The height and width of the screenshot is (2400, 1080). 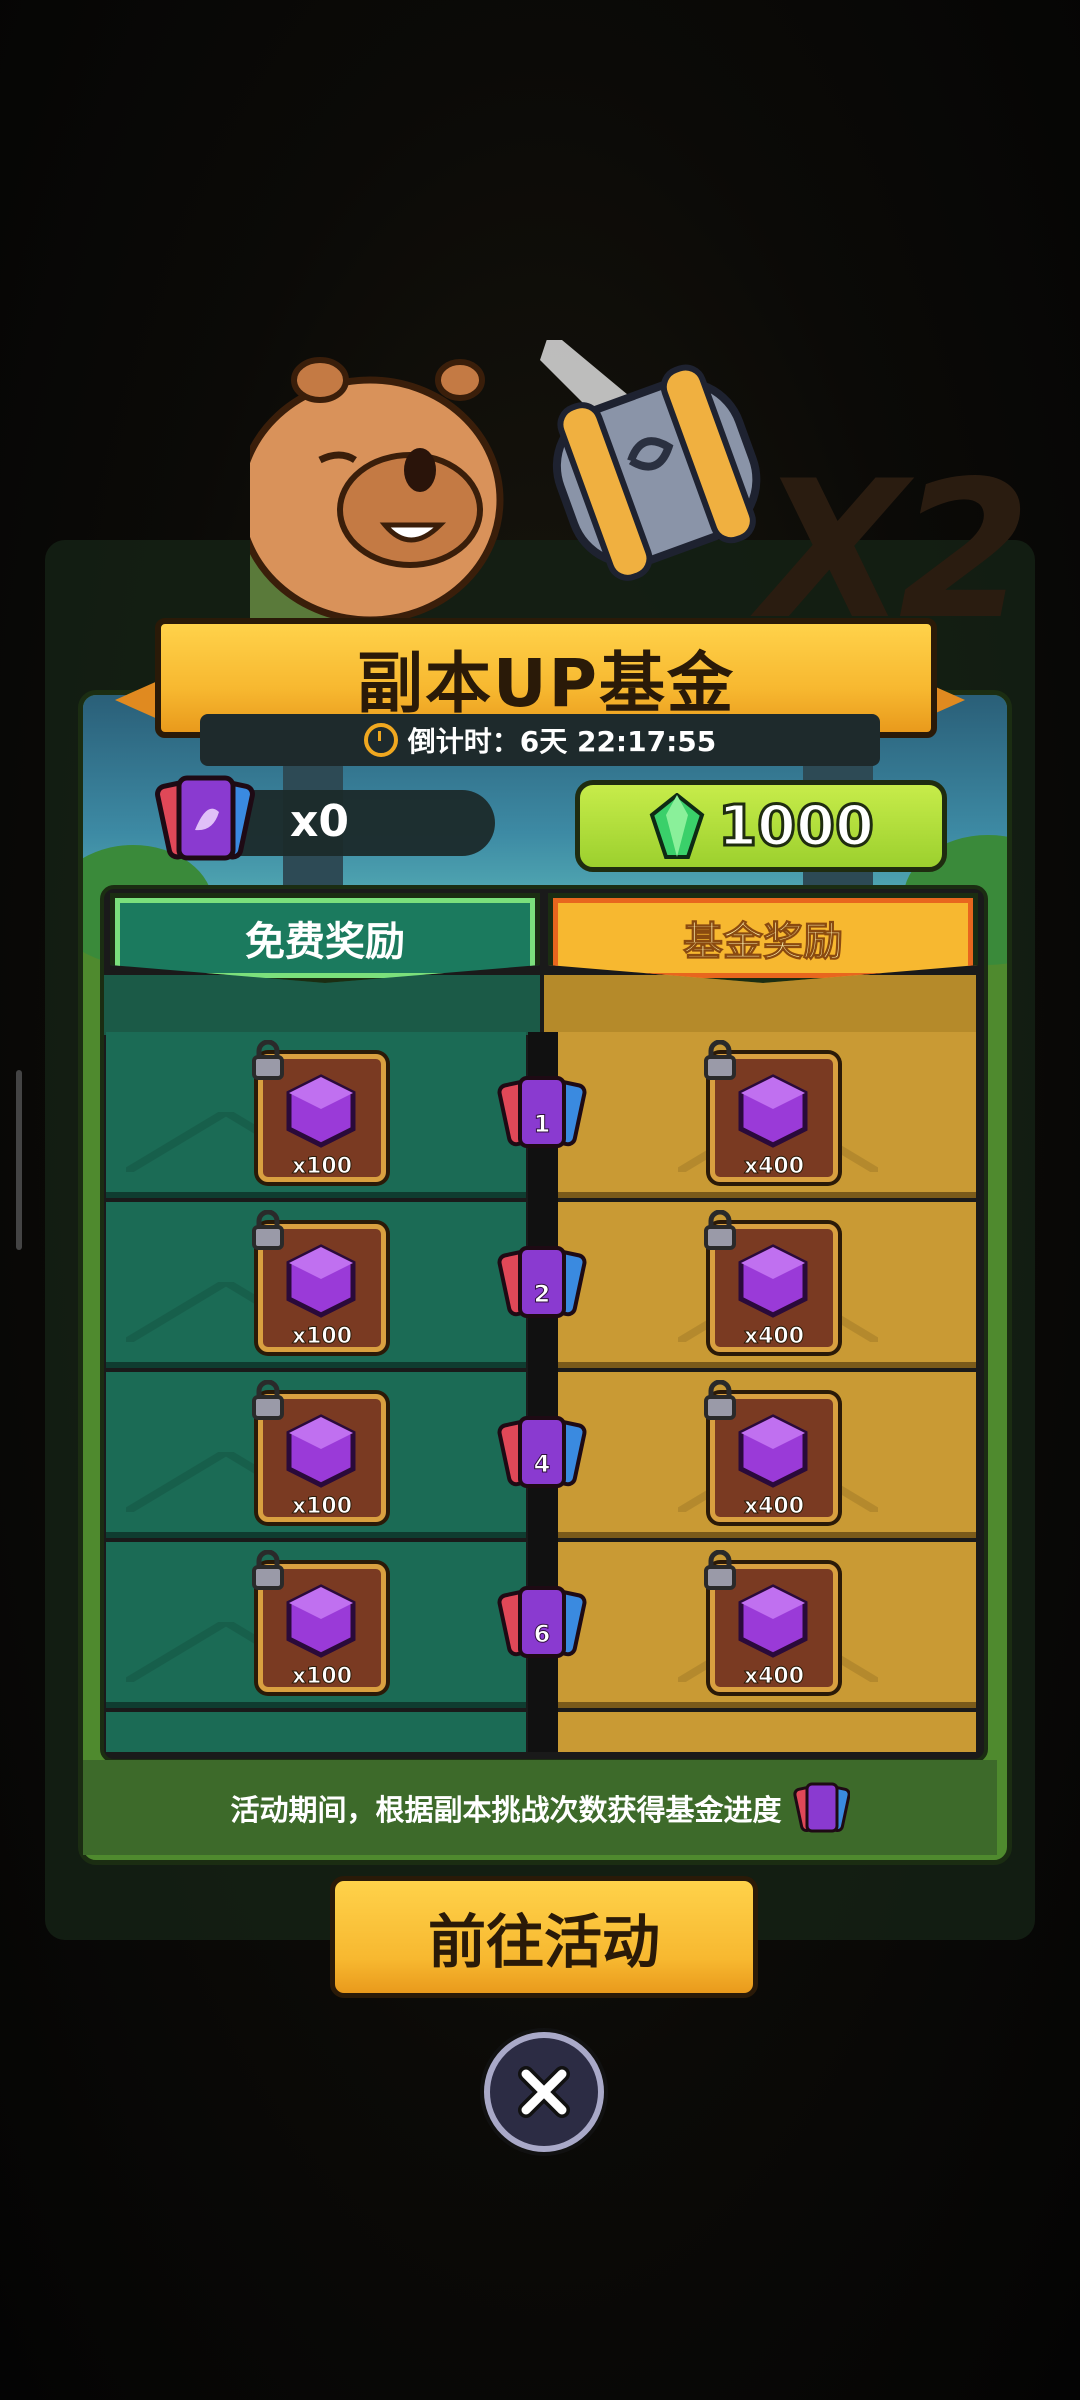 I want to click on milestone-number: 6, so click(x=542, y=1634).